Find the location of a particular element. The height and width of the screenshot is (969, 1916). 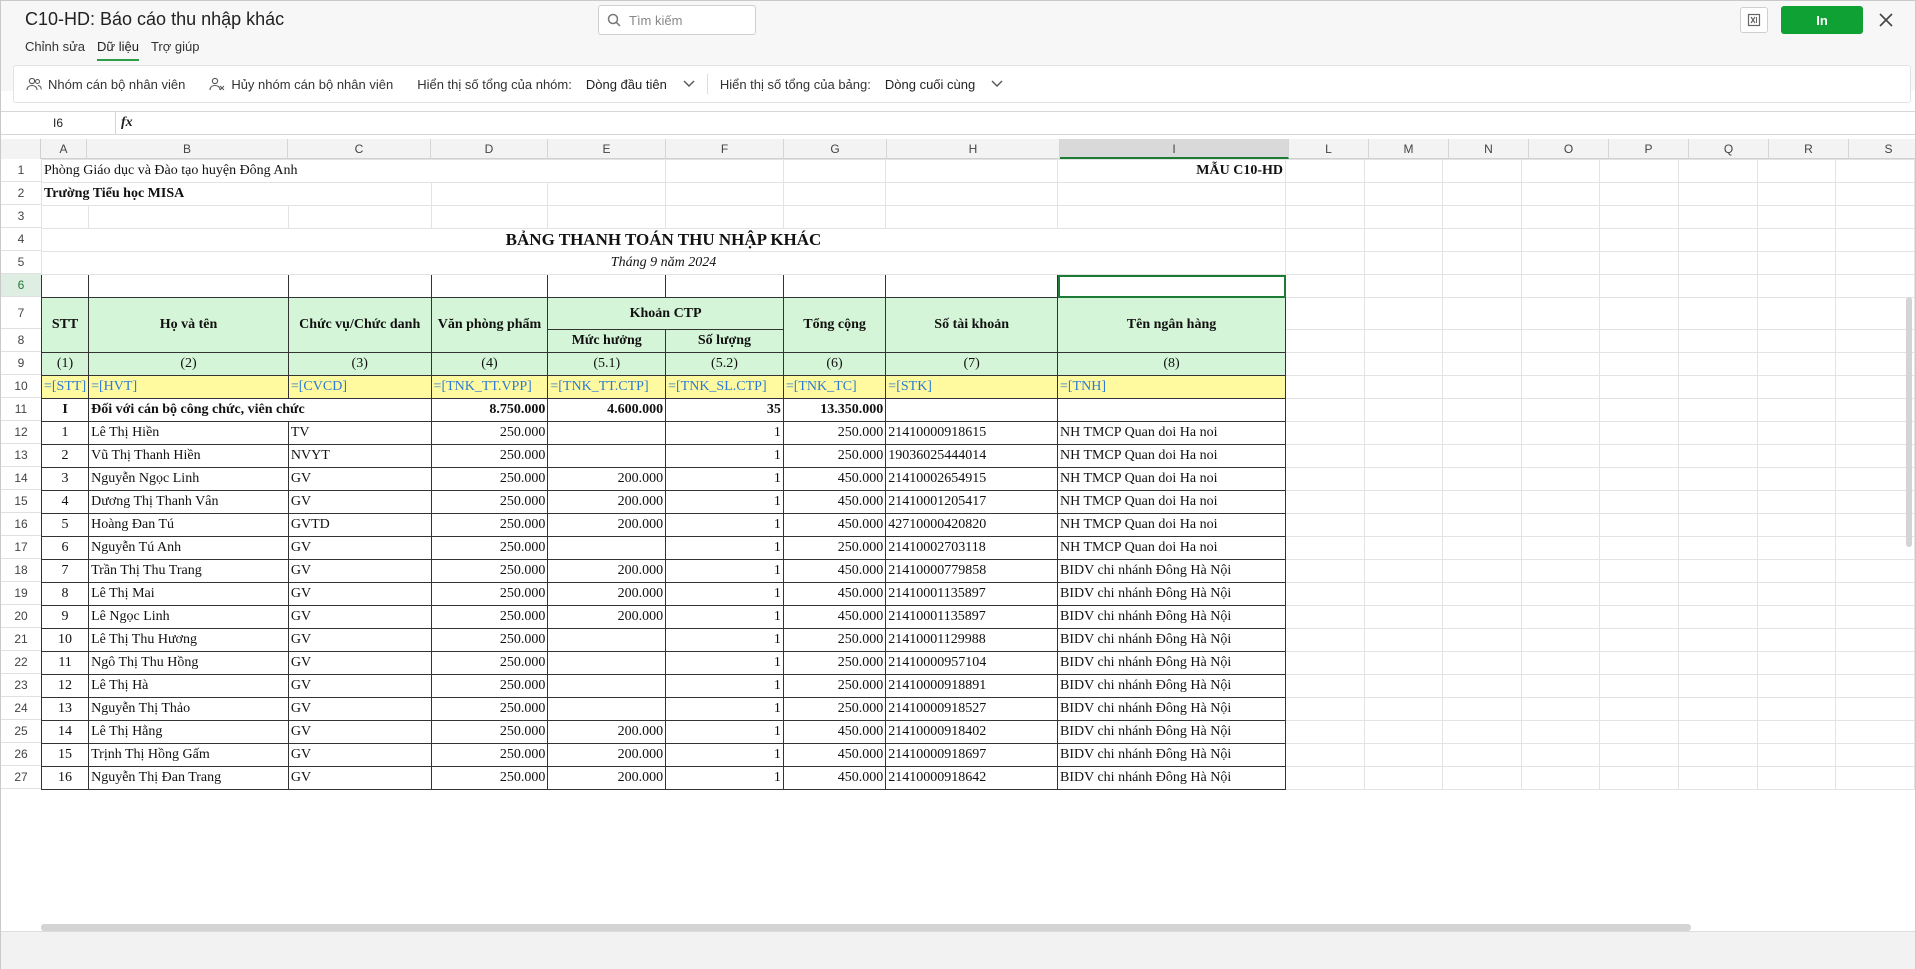

group-account is located at coordinates (971, 410).